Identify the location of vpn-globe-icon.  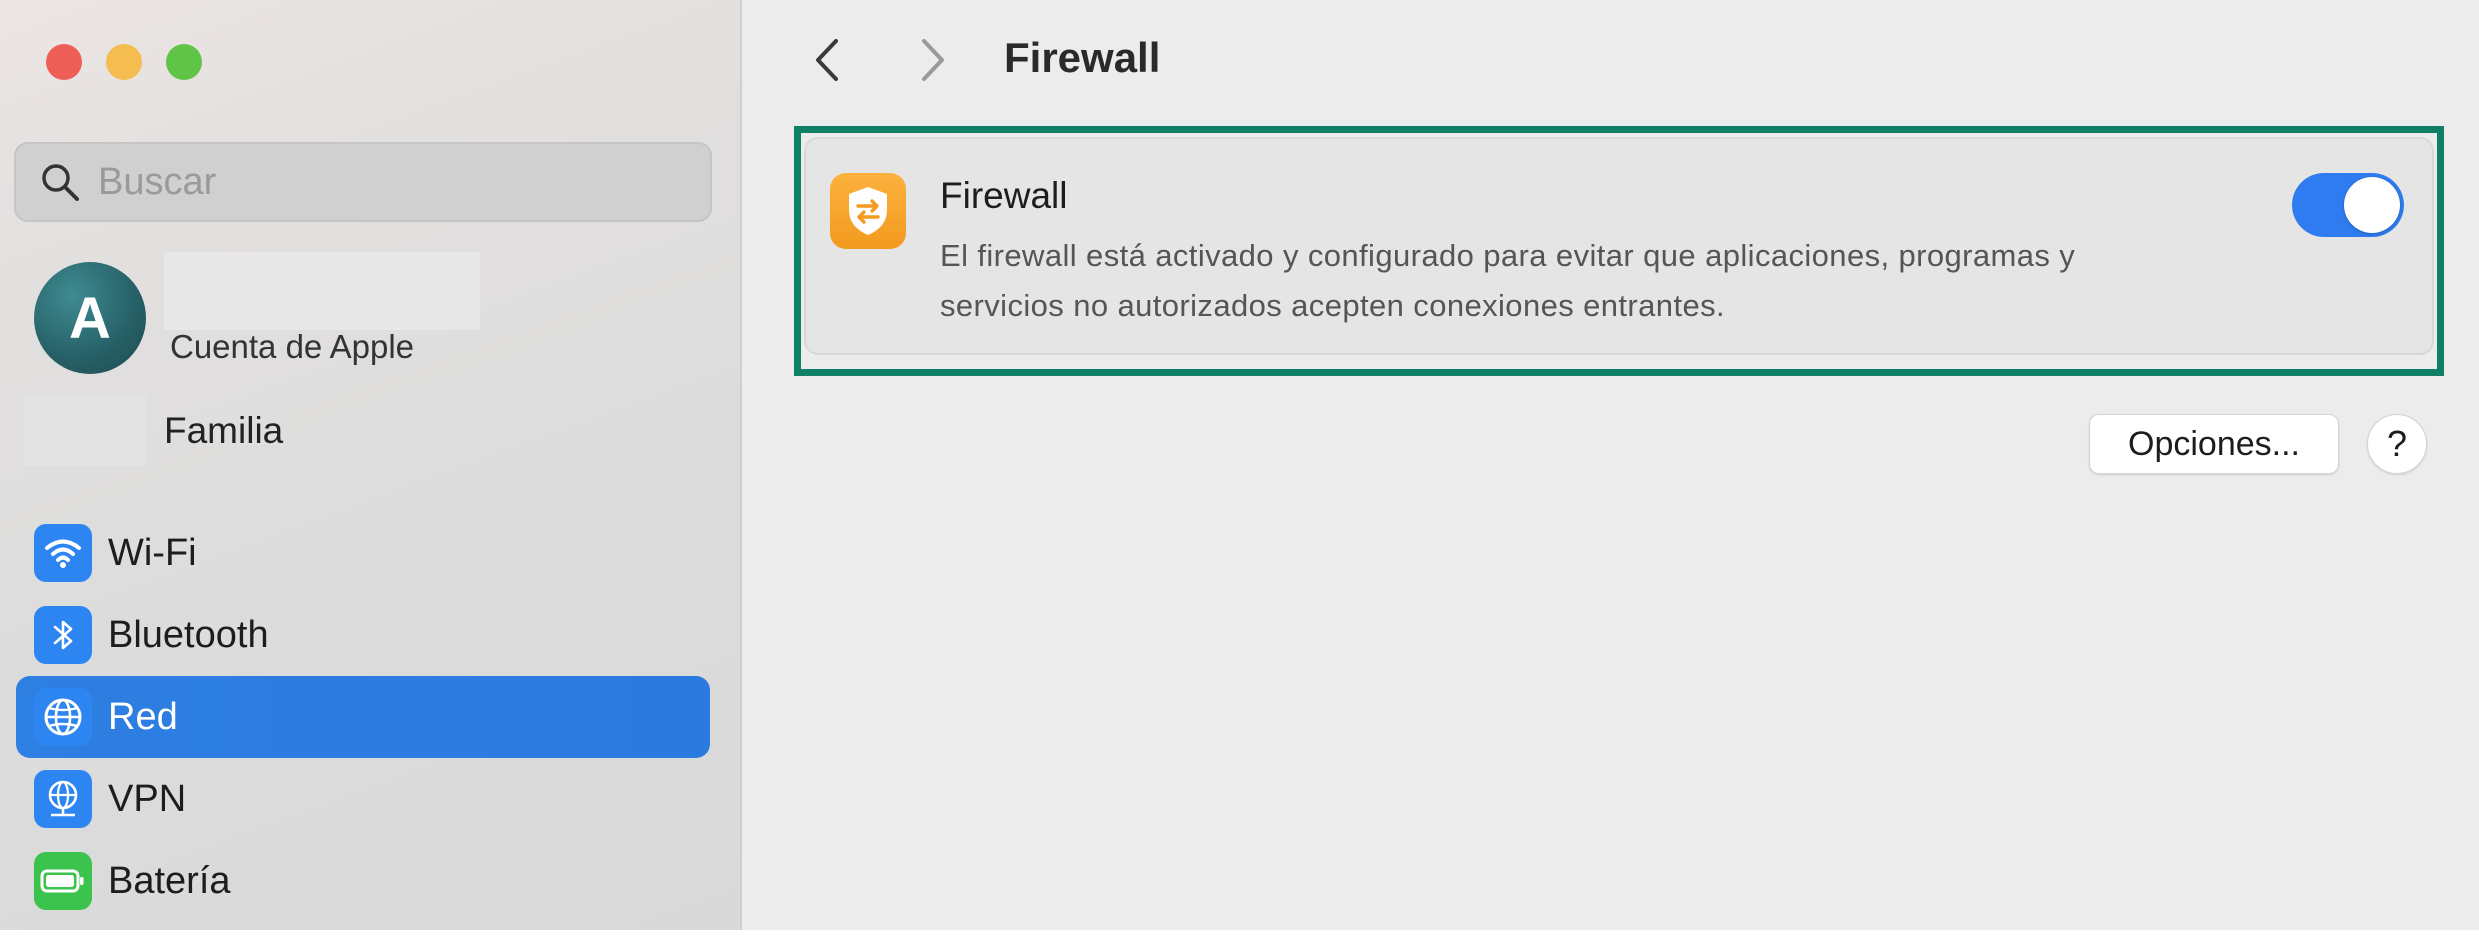
(63, 799).